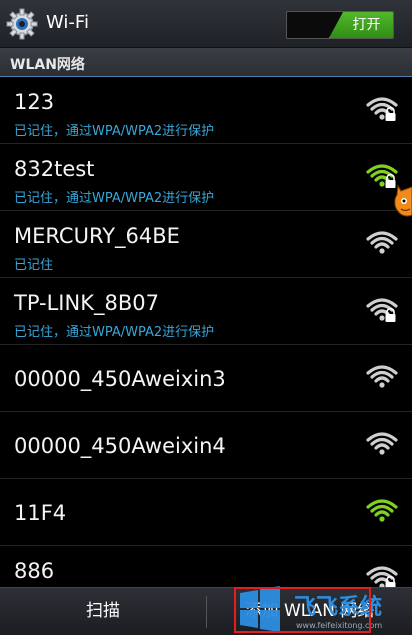  What do you see at coordinates (206, 566) in the screenshot?
I see `network-row: 886已记住，通过WPA/WPA2进行保护` at bounding box center [206, 566].